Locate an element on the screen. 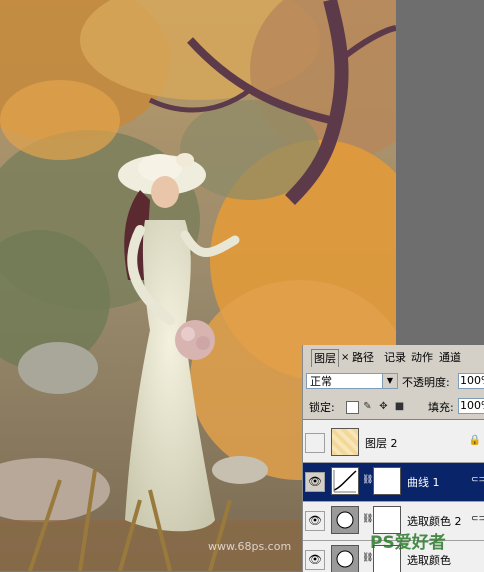 Image resolution: width=484 pixels, height=572 pixels. lock-icon: ■ is located at coordinates (399, 406).